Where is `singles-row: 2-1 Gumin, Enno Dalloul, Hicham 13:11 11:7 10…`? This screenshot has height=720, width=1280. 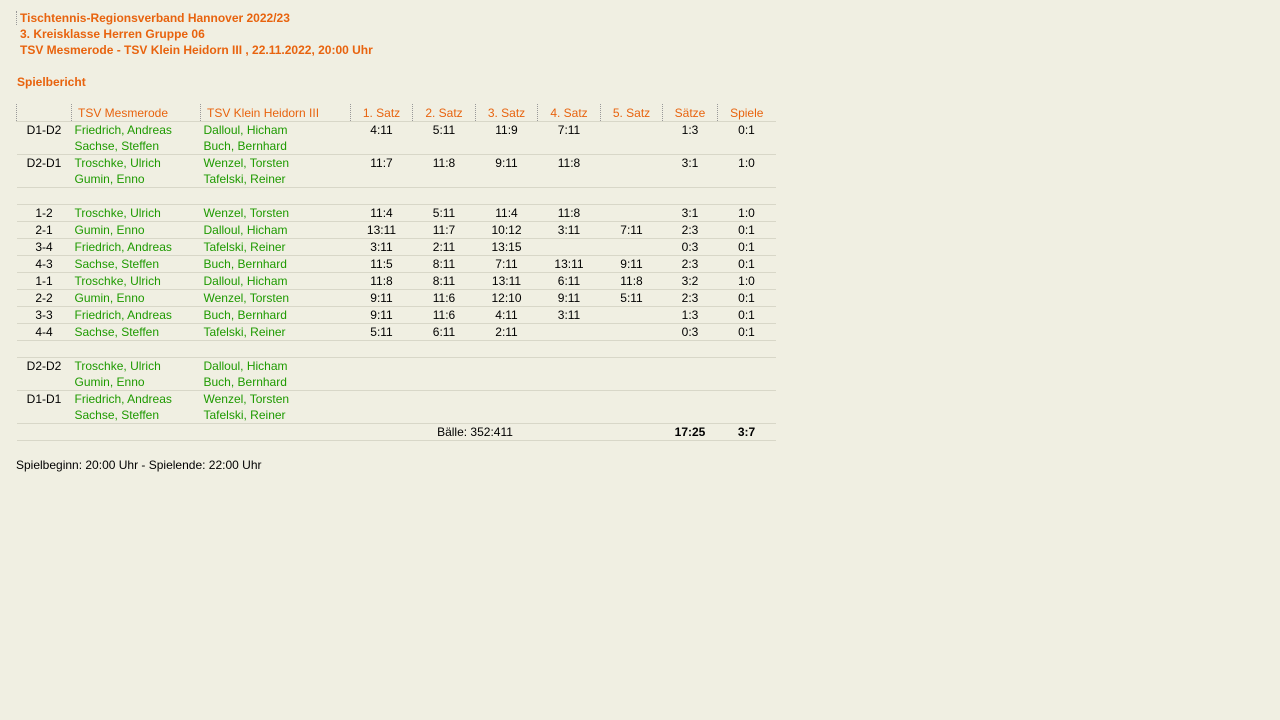
singles-row: 2-1 Gumin, Enno Dalloul, Hicham 13:11 11:7 10… is located at coordinates (396, 230).